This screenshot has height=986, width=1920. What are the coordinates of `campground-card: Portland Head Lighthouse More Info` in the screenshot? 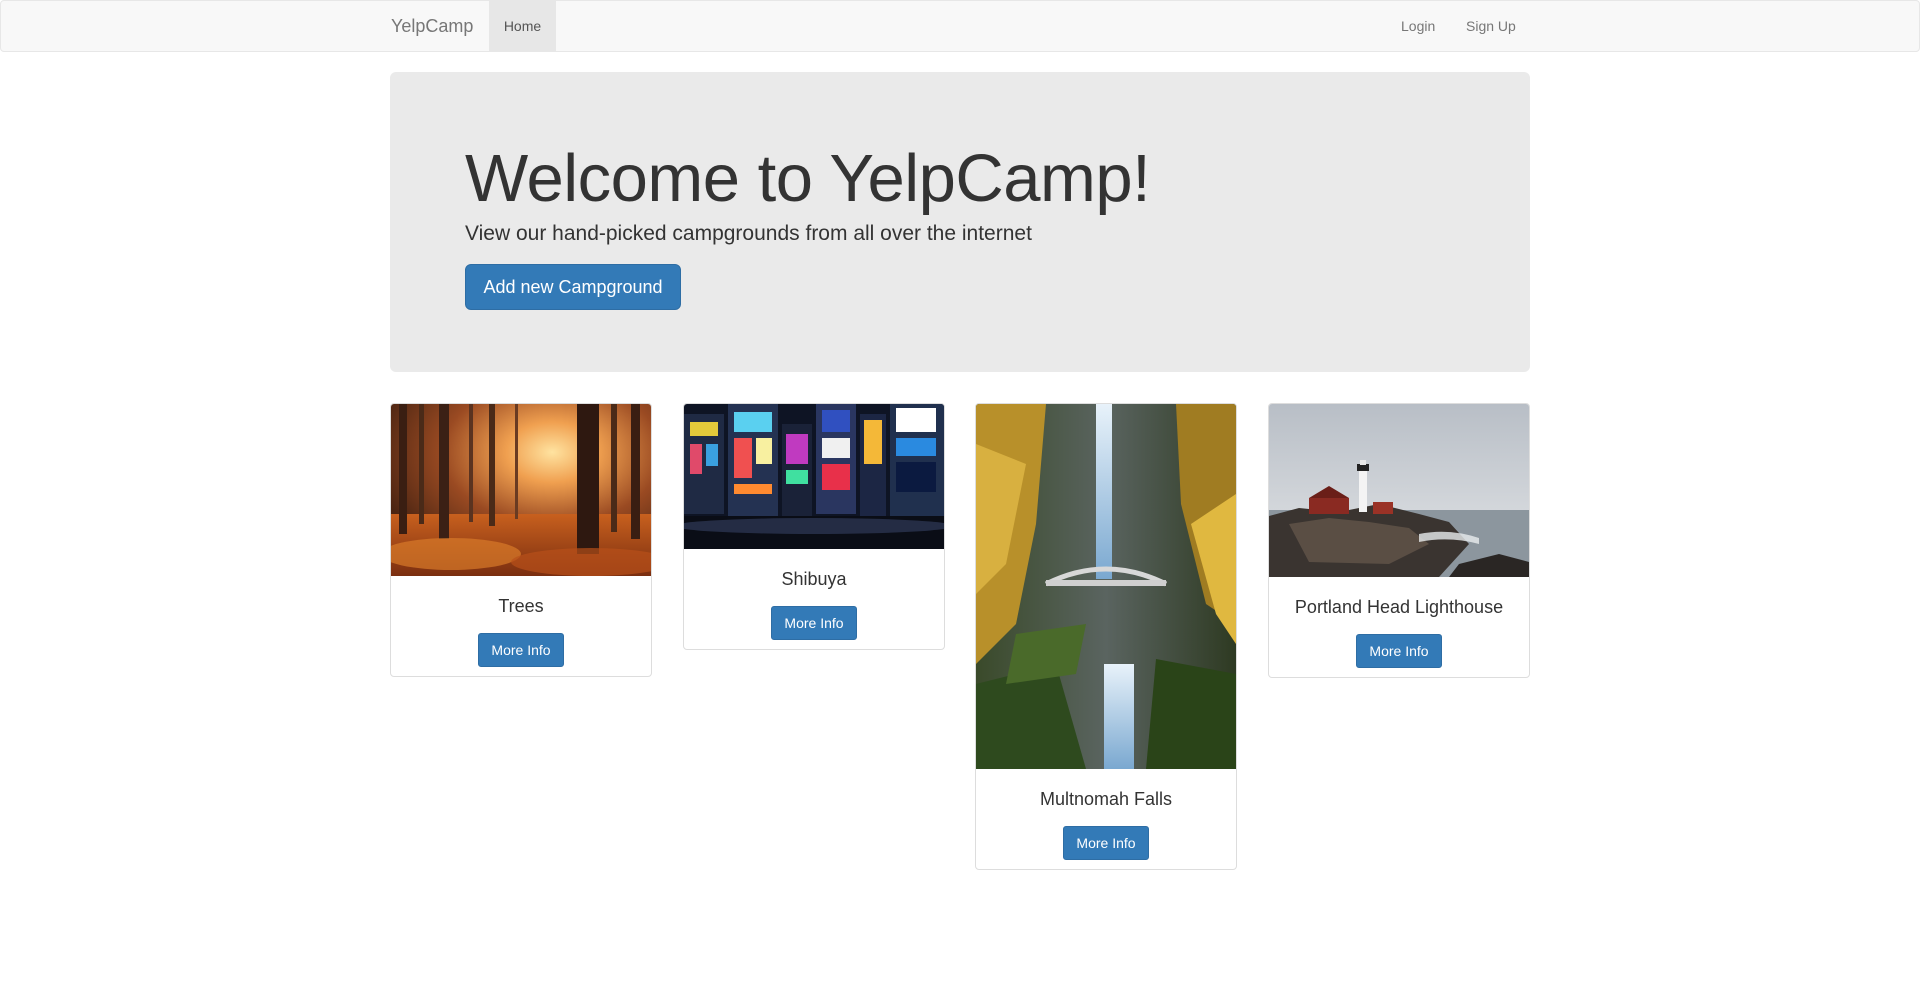 It's located at (1399, 540).